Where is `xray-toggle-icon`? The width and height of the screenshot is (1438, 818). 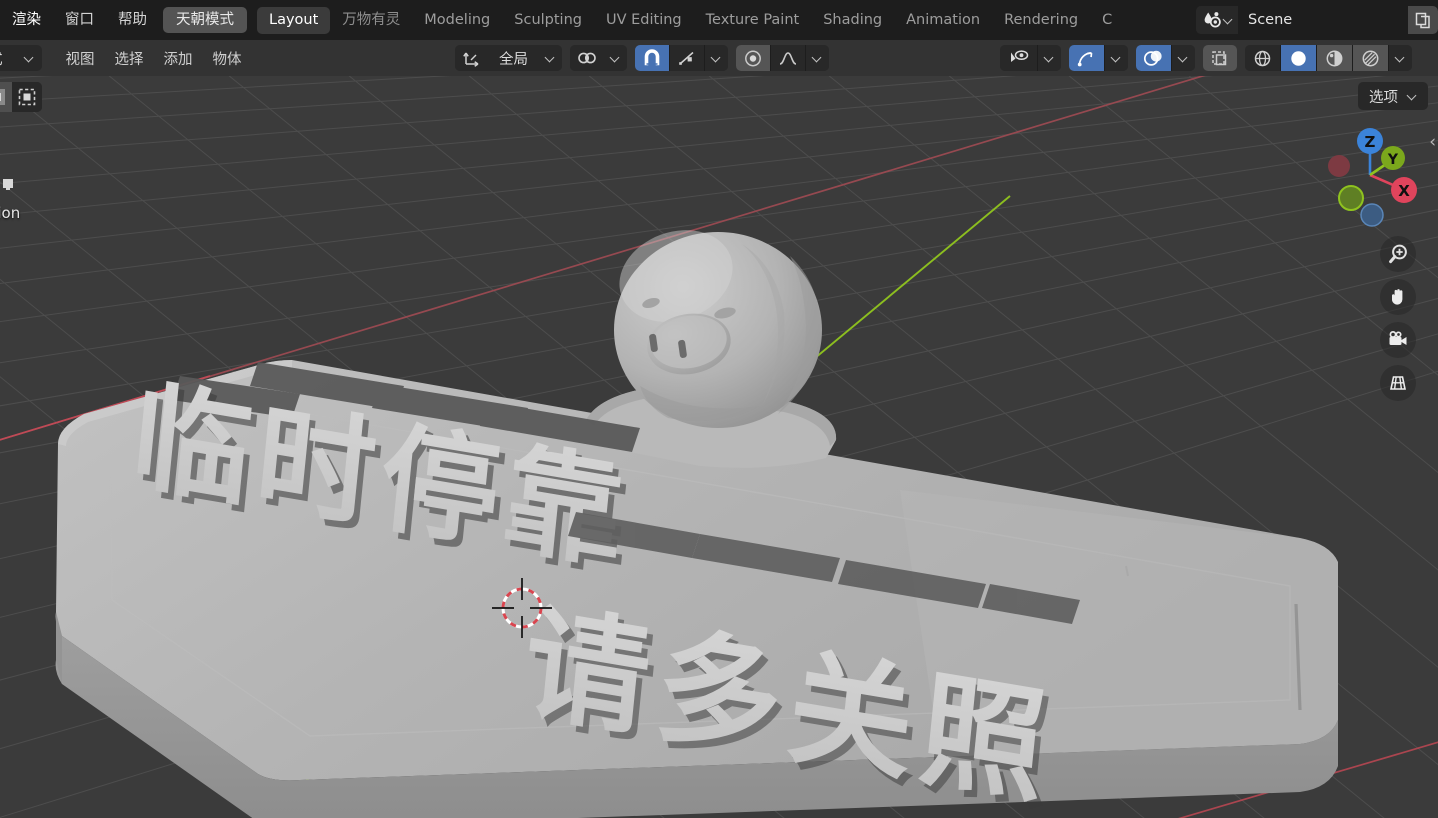 xray-toggle-icon is located at coordinates (1220, 58).